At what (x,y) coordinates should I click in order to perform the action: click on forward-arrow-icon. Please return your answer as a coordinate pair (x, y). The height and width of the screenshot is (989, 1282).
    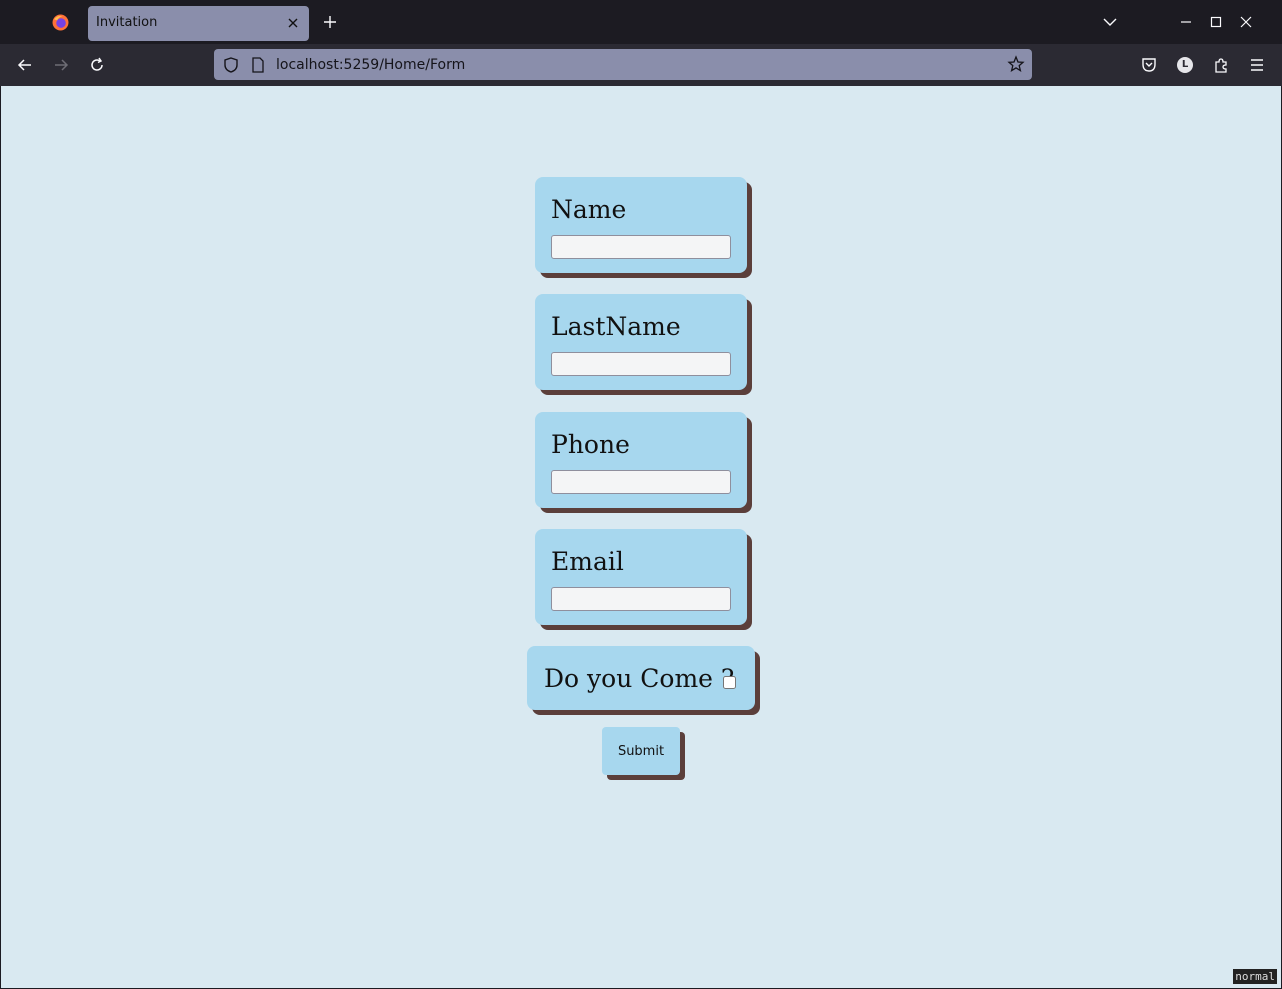
    Looking at the image, I should click on (61, 65).